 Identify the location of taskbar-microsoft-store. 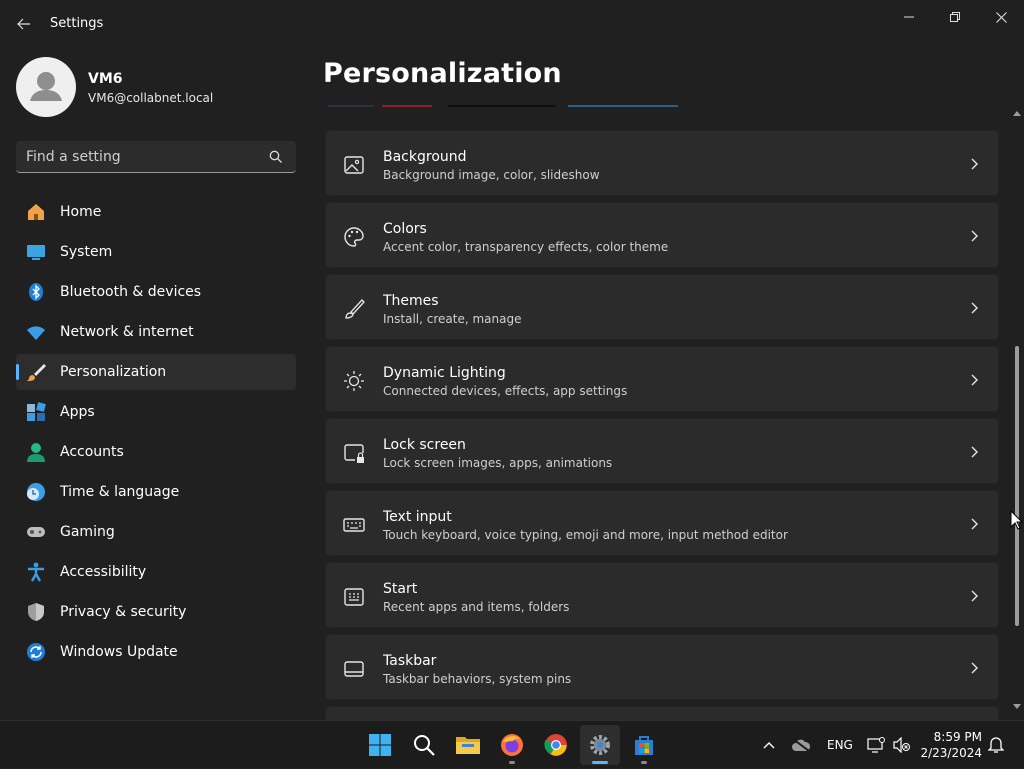
(644, 745).